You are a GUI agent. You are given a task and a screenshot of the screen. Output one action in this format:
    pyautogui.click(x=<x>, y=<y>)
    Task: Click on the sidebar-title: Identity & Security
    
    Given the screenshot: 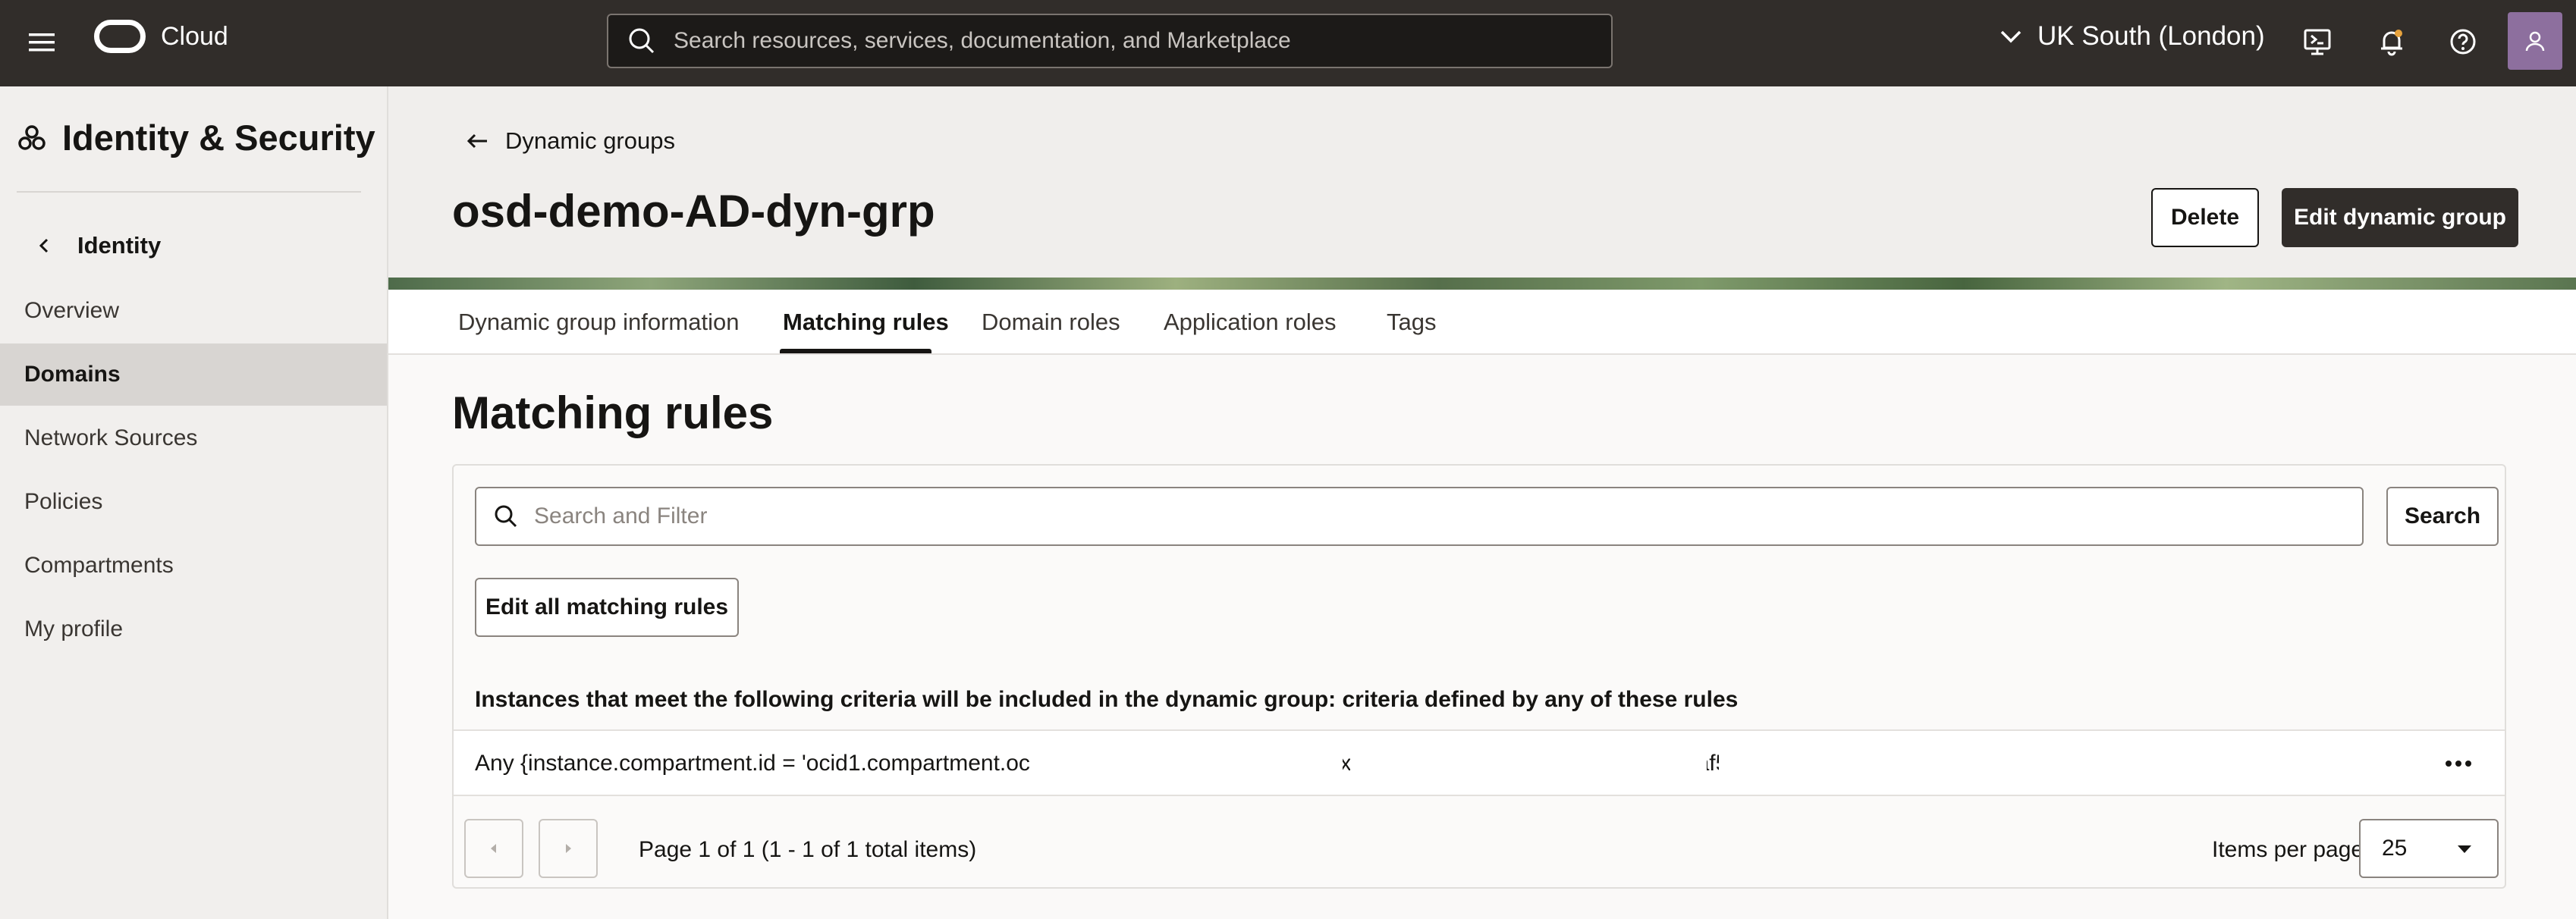 What is the action you would take?
    pyautogui.click(x=196, y=137)
    